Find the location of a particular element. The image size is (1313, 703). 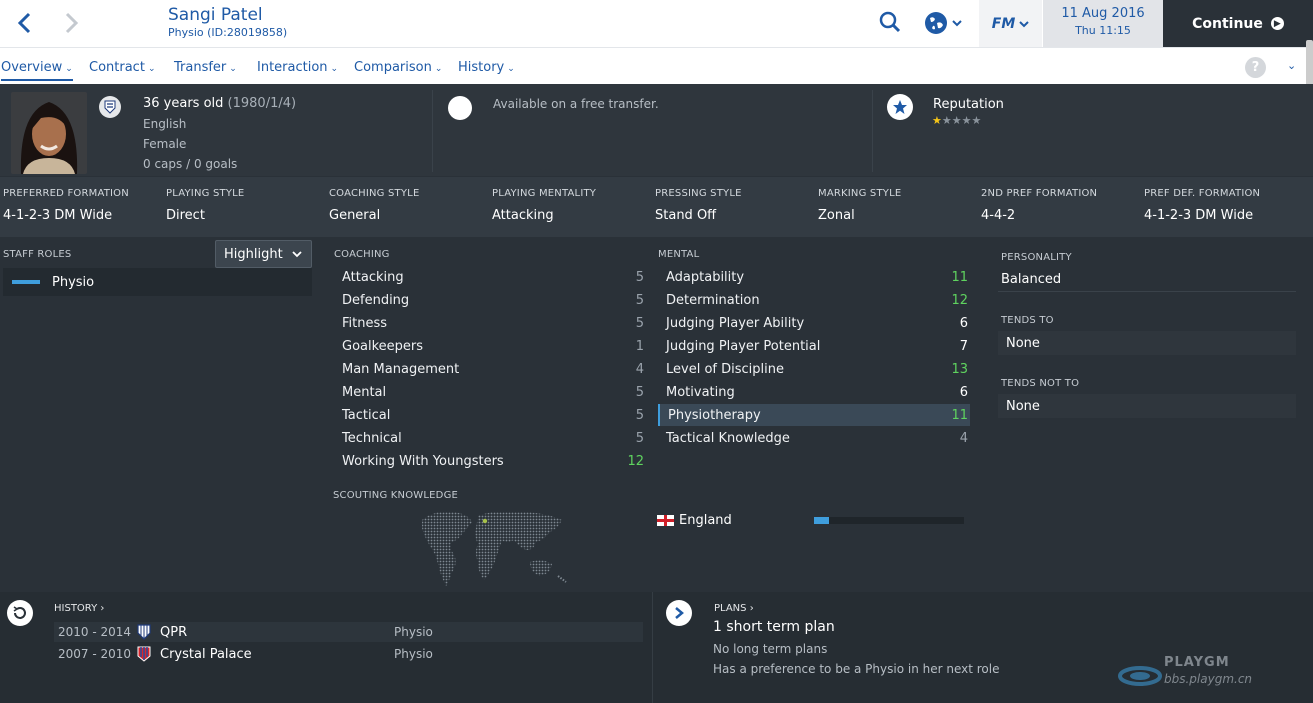

person-subtitle: Physio (ID:28019858) is located at coordinates (228, 32).